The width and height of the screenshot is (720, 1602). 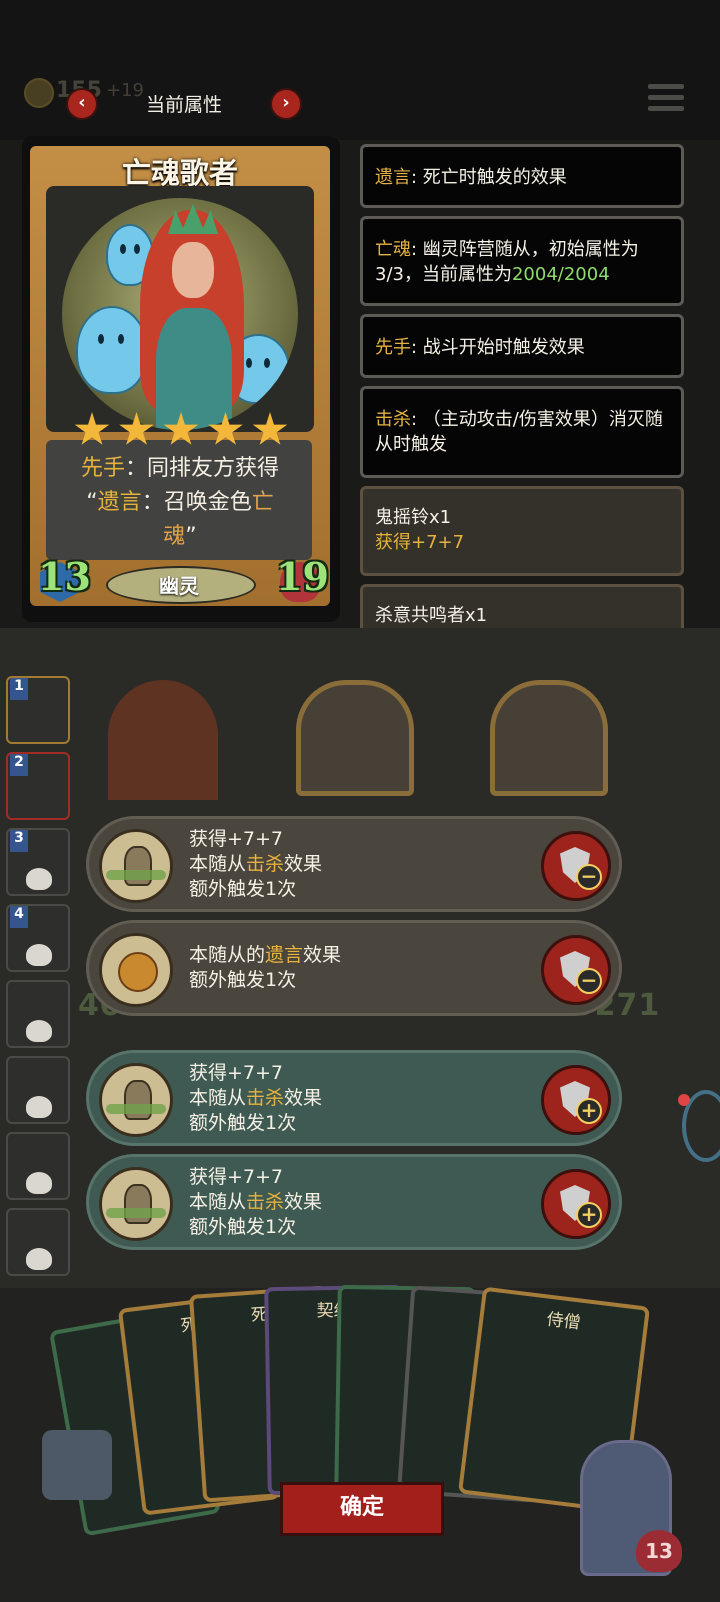 I want to click on keyword-deathrattle: 遗言, so click(x=119, y=502).